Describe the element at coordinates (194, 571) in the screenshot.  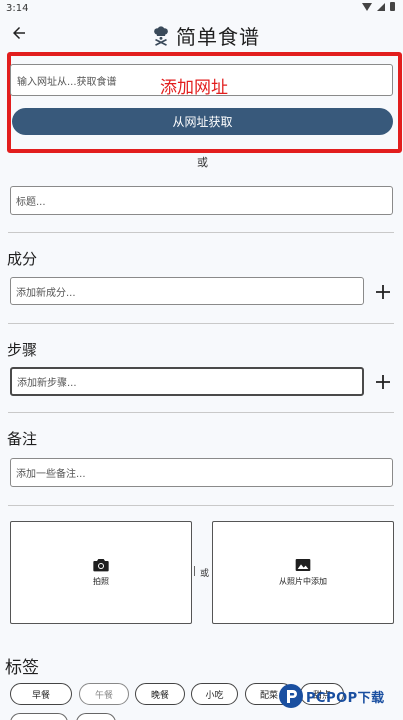
I see `photo-separator` at that location.